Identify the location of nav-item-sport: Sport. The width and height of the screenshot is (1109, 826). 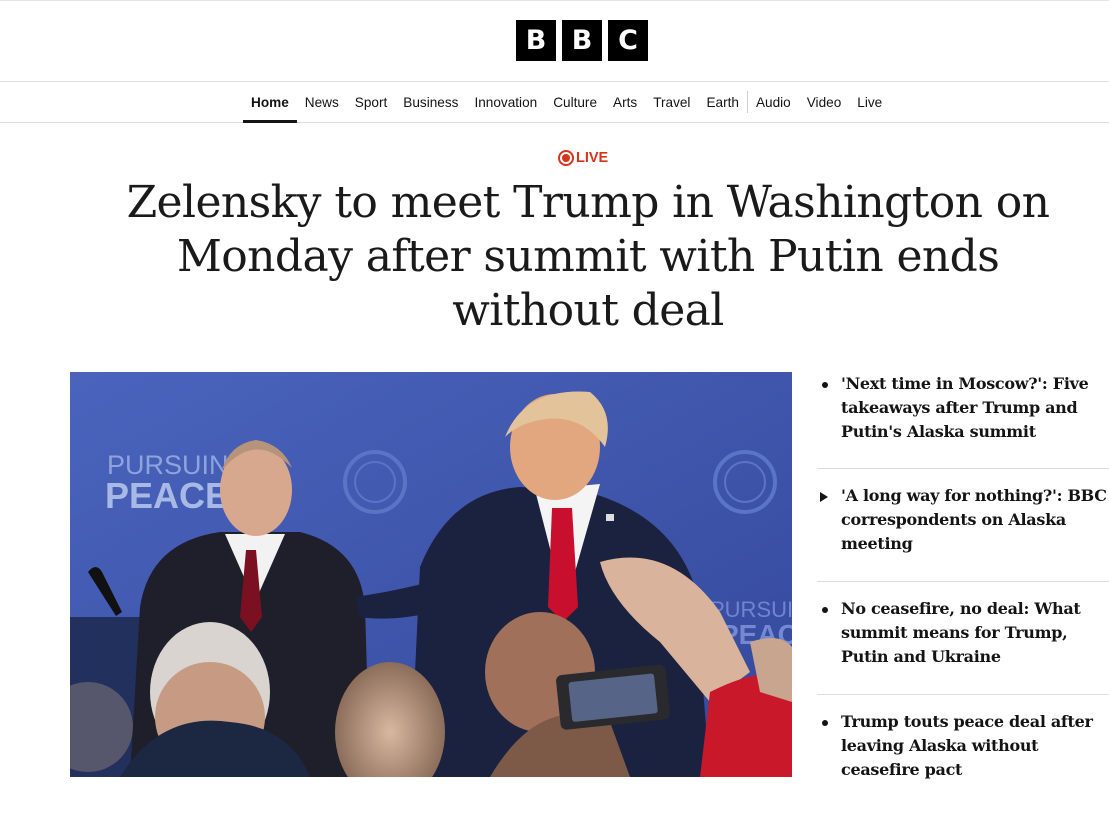
(371, 102).